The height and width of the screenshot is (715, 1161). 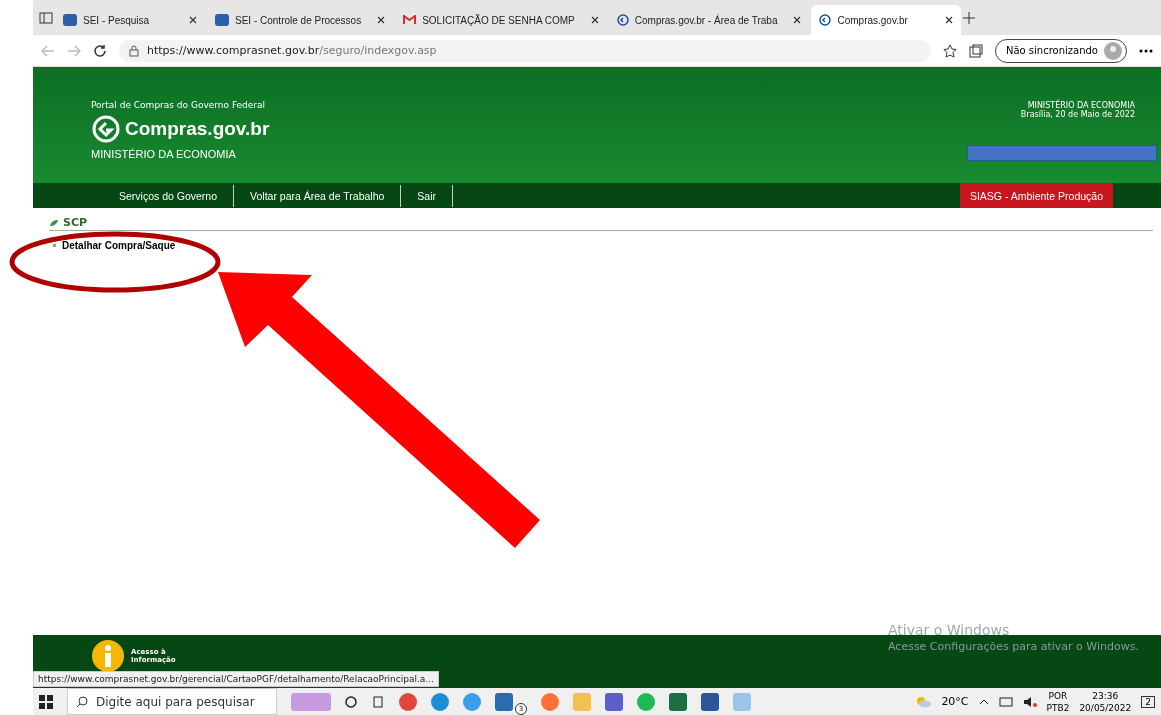 What do you see at coordinates (172, 701) in the screenshot?
I see `taskbar-search-field: Digite aqui para pesquisar` at bounding box center [172, 701].